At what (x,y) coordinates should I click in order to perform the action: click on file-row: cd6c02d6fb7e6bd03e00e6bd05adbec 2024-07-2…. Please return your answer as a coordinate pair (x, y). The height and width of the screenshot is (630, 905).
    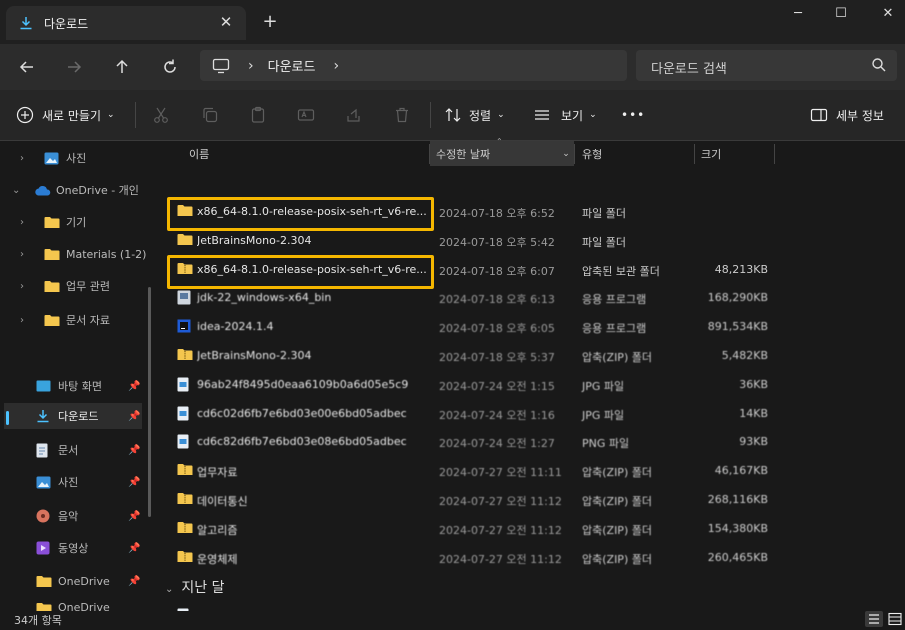
    Looking at the image, I should click on (536, 414).